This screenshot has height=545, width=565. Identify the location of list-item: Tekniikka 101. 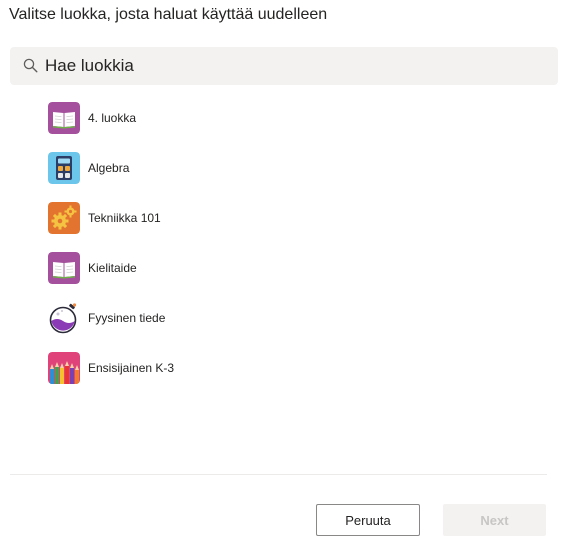
(148, 218).